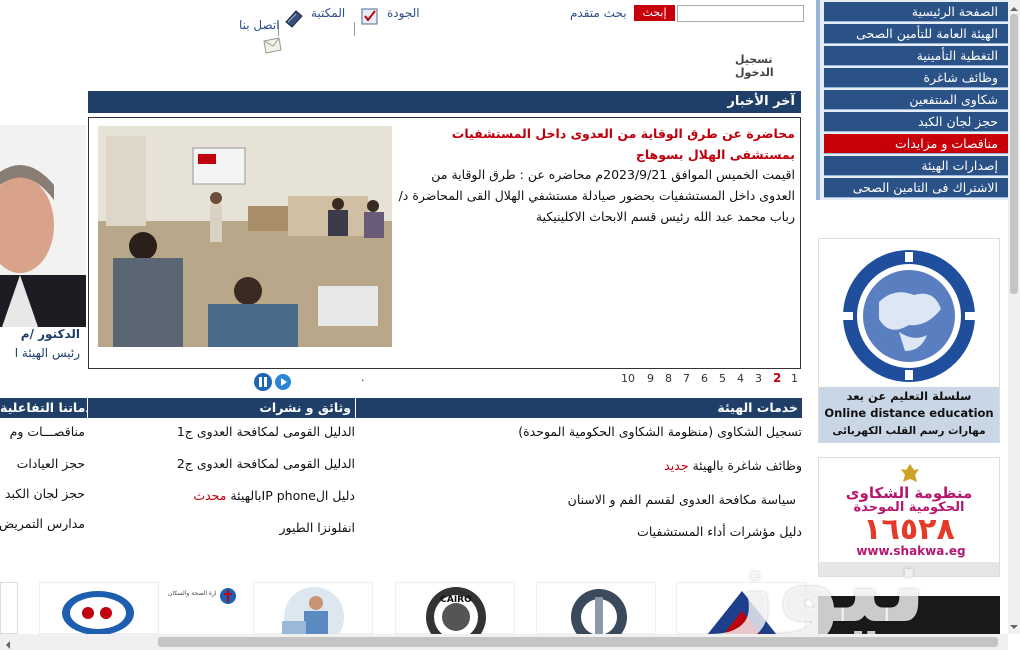  I want to click on chairman-role: رئيس الهيئة ا, so click(47, 353).